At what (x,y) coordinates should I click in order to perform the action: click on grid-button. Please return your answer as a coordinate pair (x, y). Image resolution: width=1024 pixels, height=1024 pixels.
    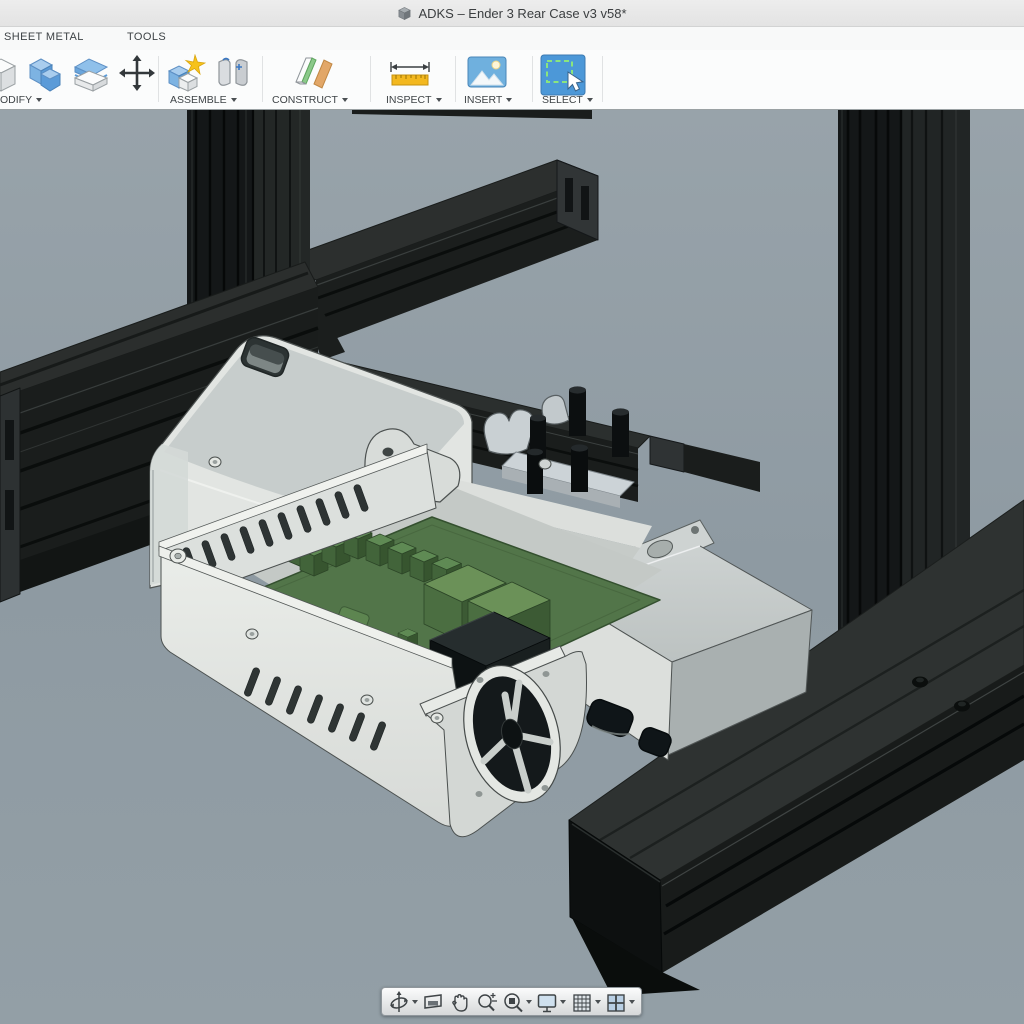
    Looking at the image, I should click on (586, 1002).